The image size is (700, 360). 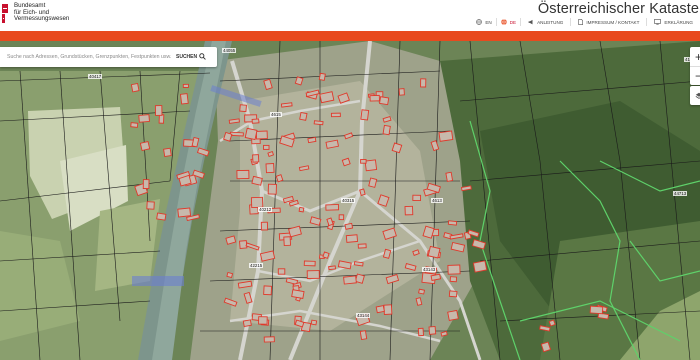 What do you see at coordinates (508, 22) in the screenshot?
I see `language-de-button: DE` at bounding box center [508, 22].